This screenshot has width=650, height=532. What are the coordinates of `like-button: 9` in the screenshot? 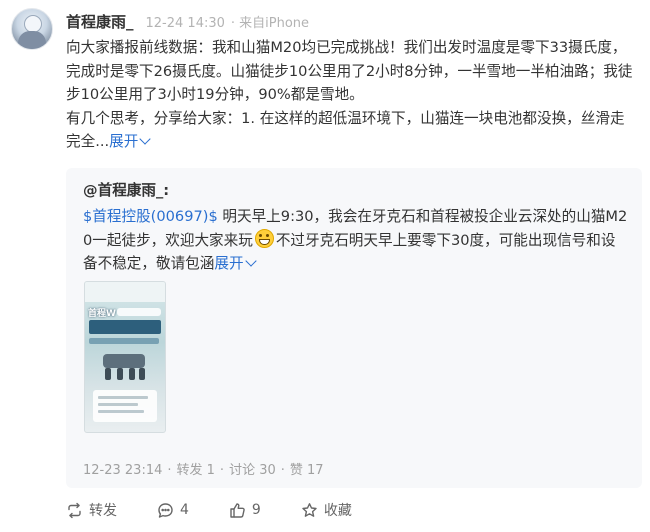 It's located at (245, 510).